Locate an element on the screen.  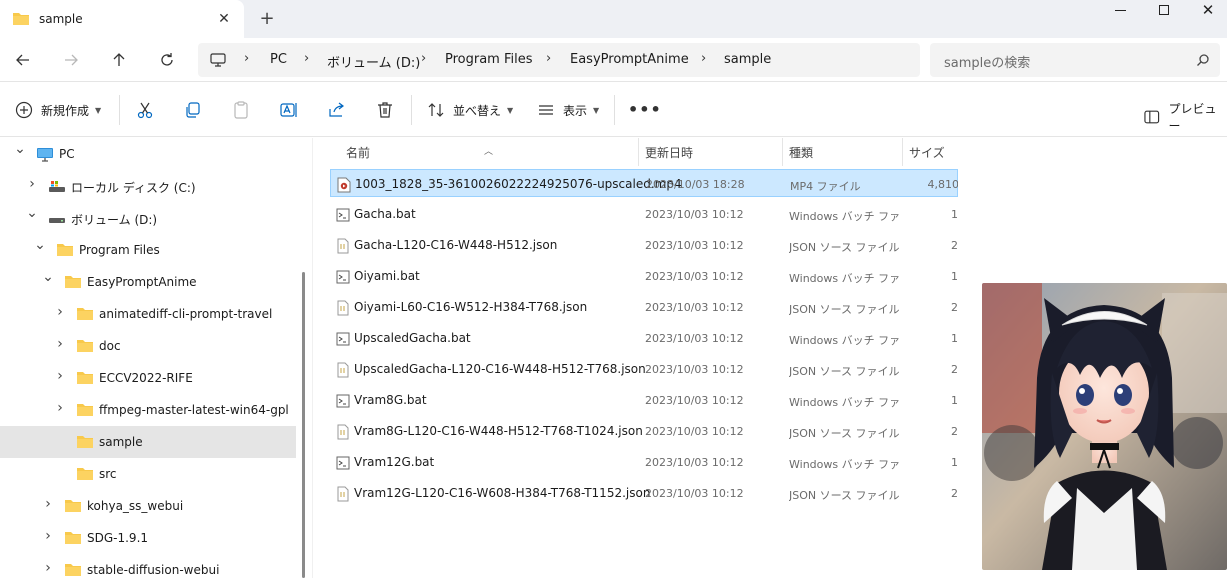
column-header-name: 名前 ︿ is located at coordinates (484, 152).